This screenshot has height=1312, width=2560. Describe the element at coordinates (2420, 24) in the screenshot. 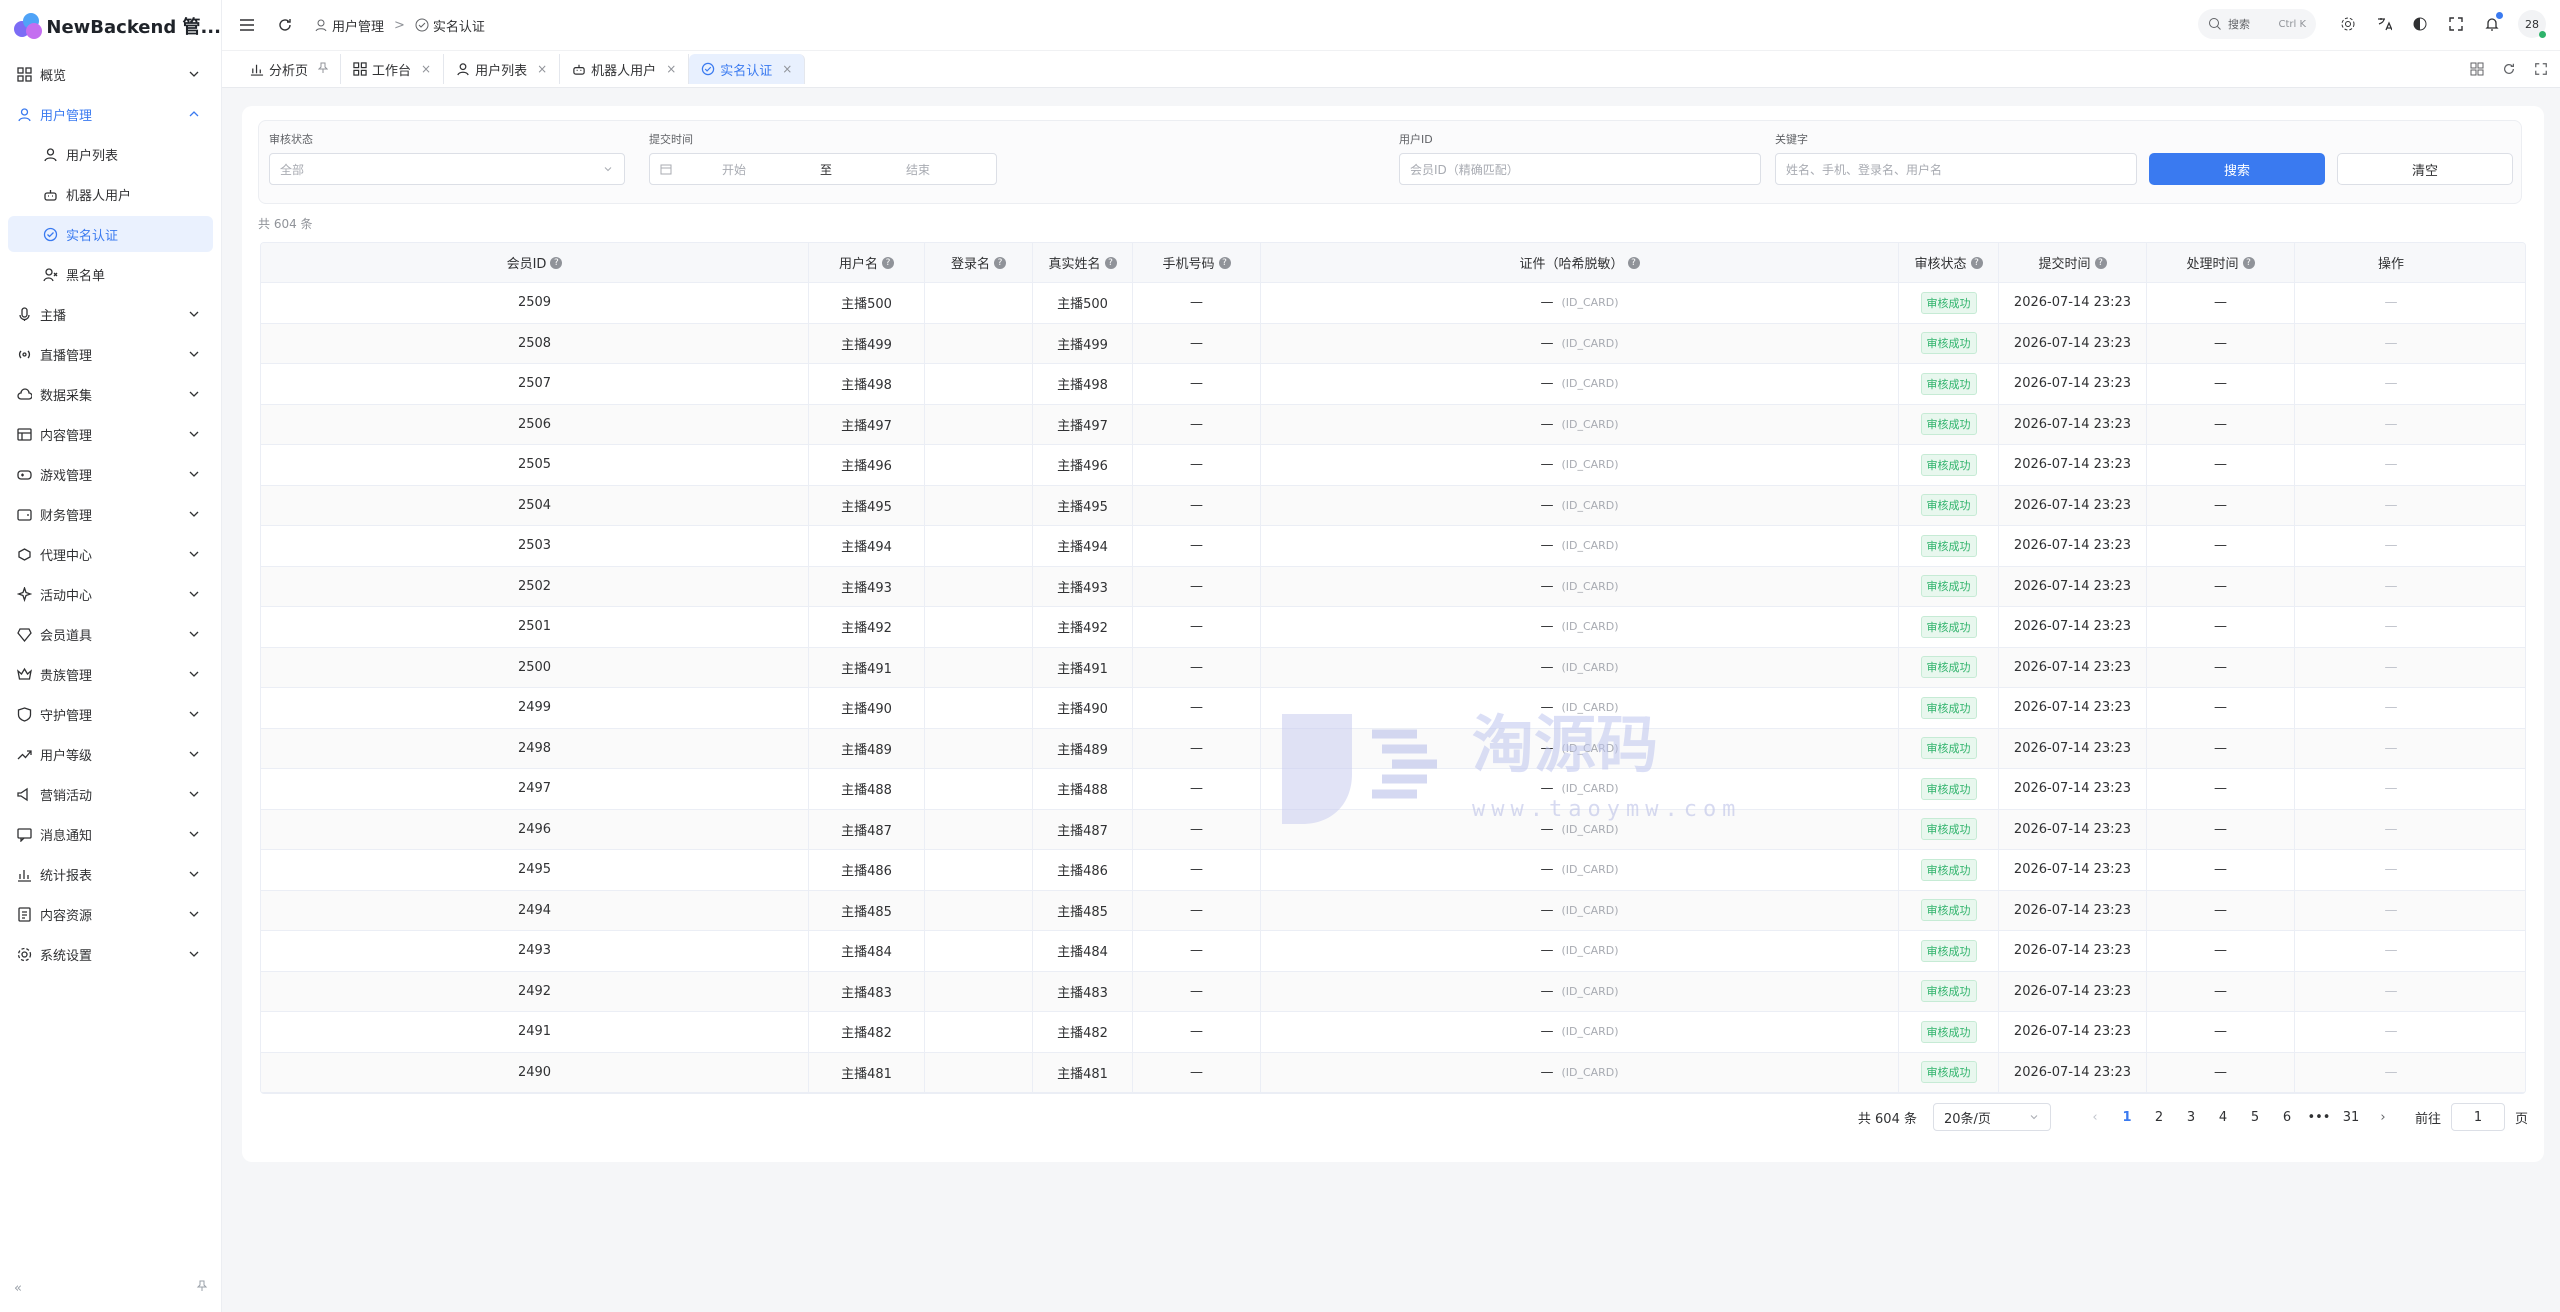

I see `theme-icon` at that location.